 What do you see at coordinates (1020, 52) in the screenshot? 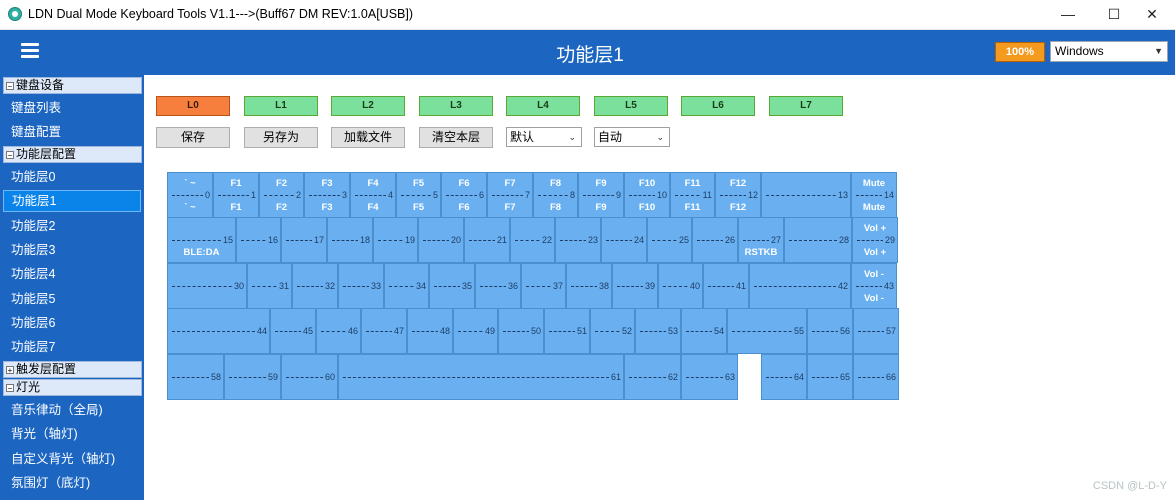
I see `zoom-level-badge: 100%` at bounding box center [1020, 52].